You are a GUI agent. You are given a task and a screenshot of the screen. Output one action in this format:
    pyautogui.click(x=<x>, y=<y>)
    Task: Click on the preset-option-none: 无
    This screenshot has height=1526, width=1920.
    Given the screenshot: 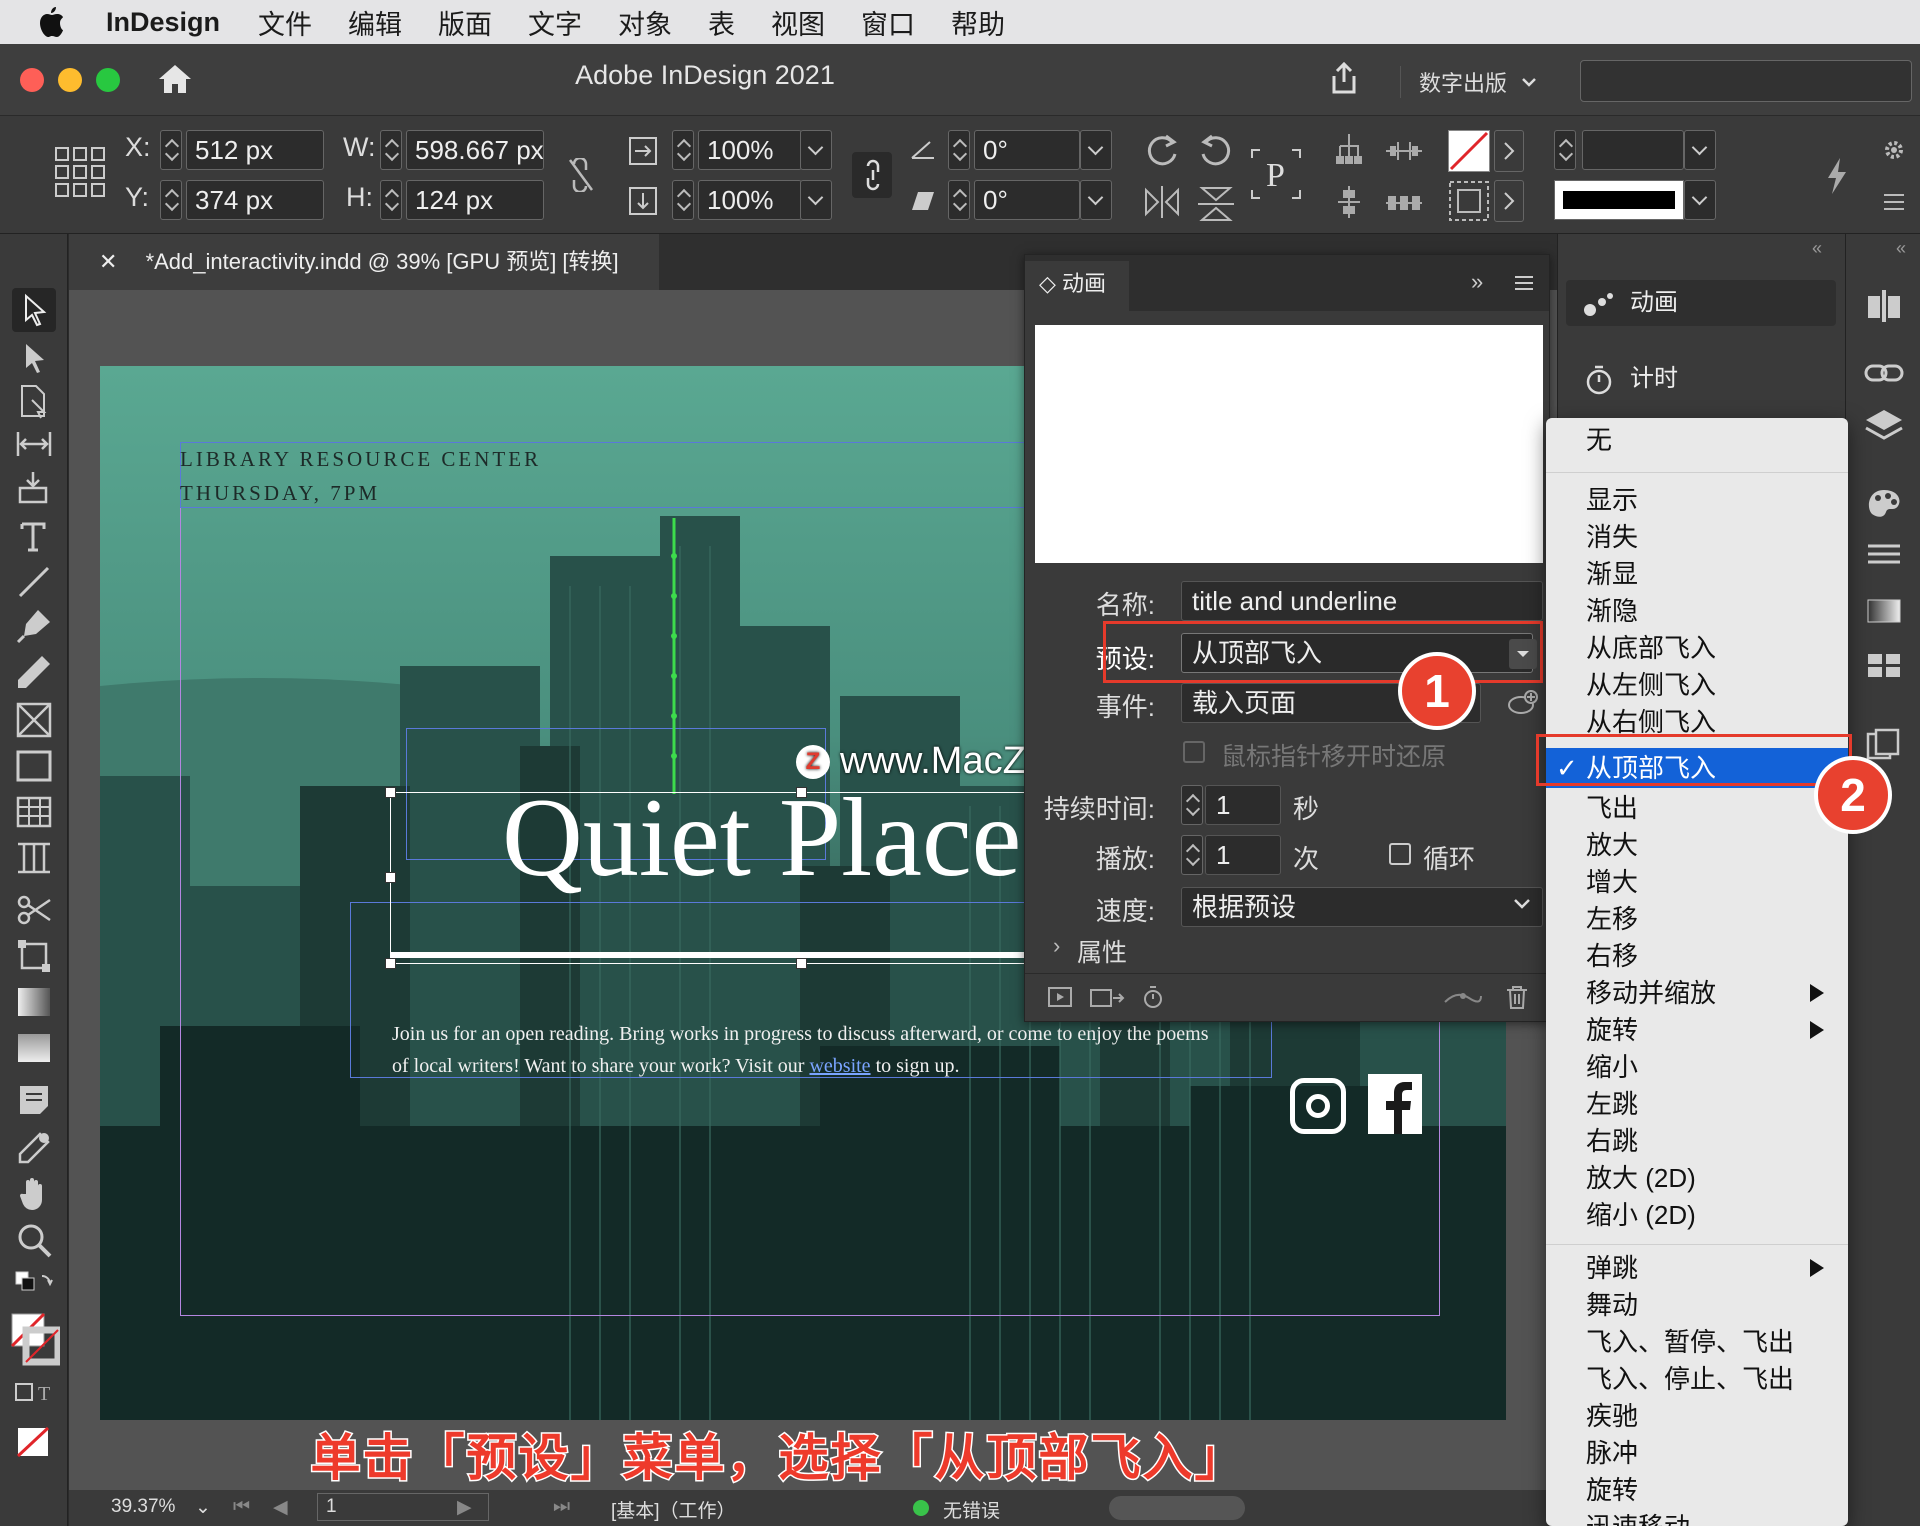 What is the action you would take?
    pyautogui.click(x=1599, y=440)
    